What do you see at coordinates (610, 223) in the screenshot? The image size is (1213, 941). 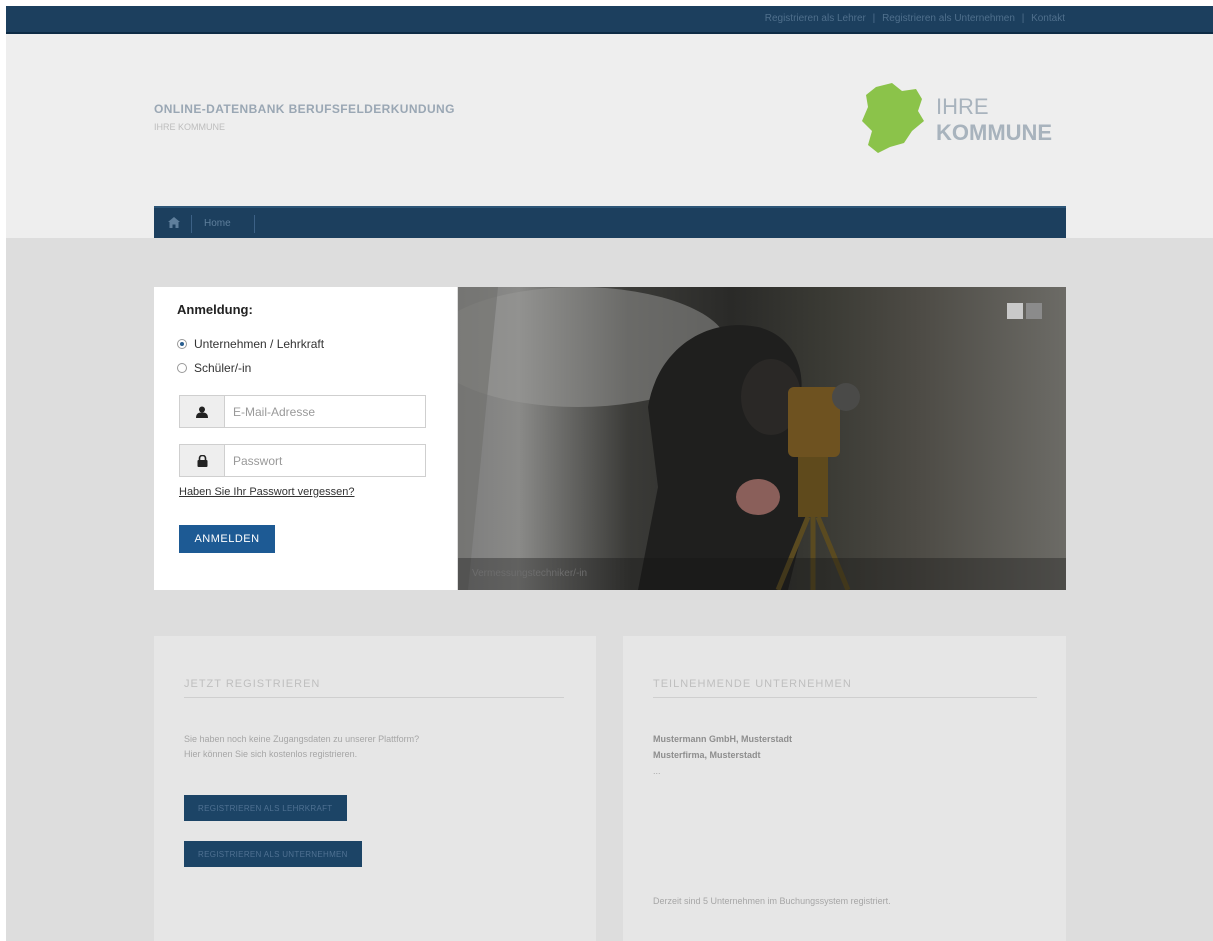 I see `main-navigation: Home` at bounding box center [610, 223].